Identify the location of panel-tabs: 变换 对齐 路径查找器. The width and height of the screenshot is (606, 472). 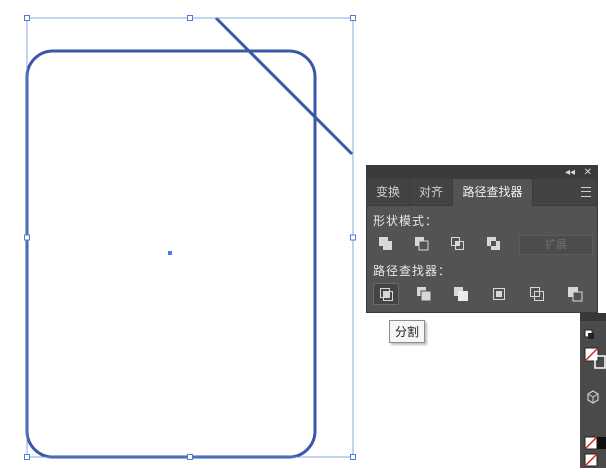
(482, 192).